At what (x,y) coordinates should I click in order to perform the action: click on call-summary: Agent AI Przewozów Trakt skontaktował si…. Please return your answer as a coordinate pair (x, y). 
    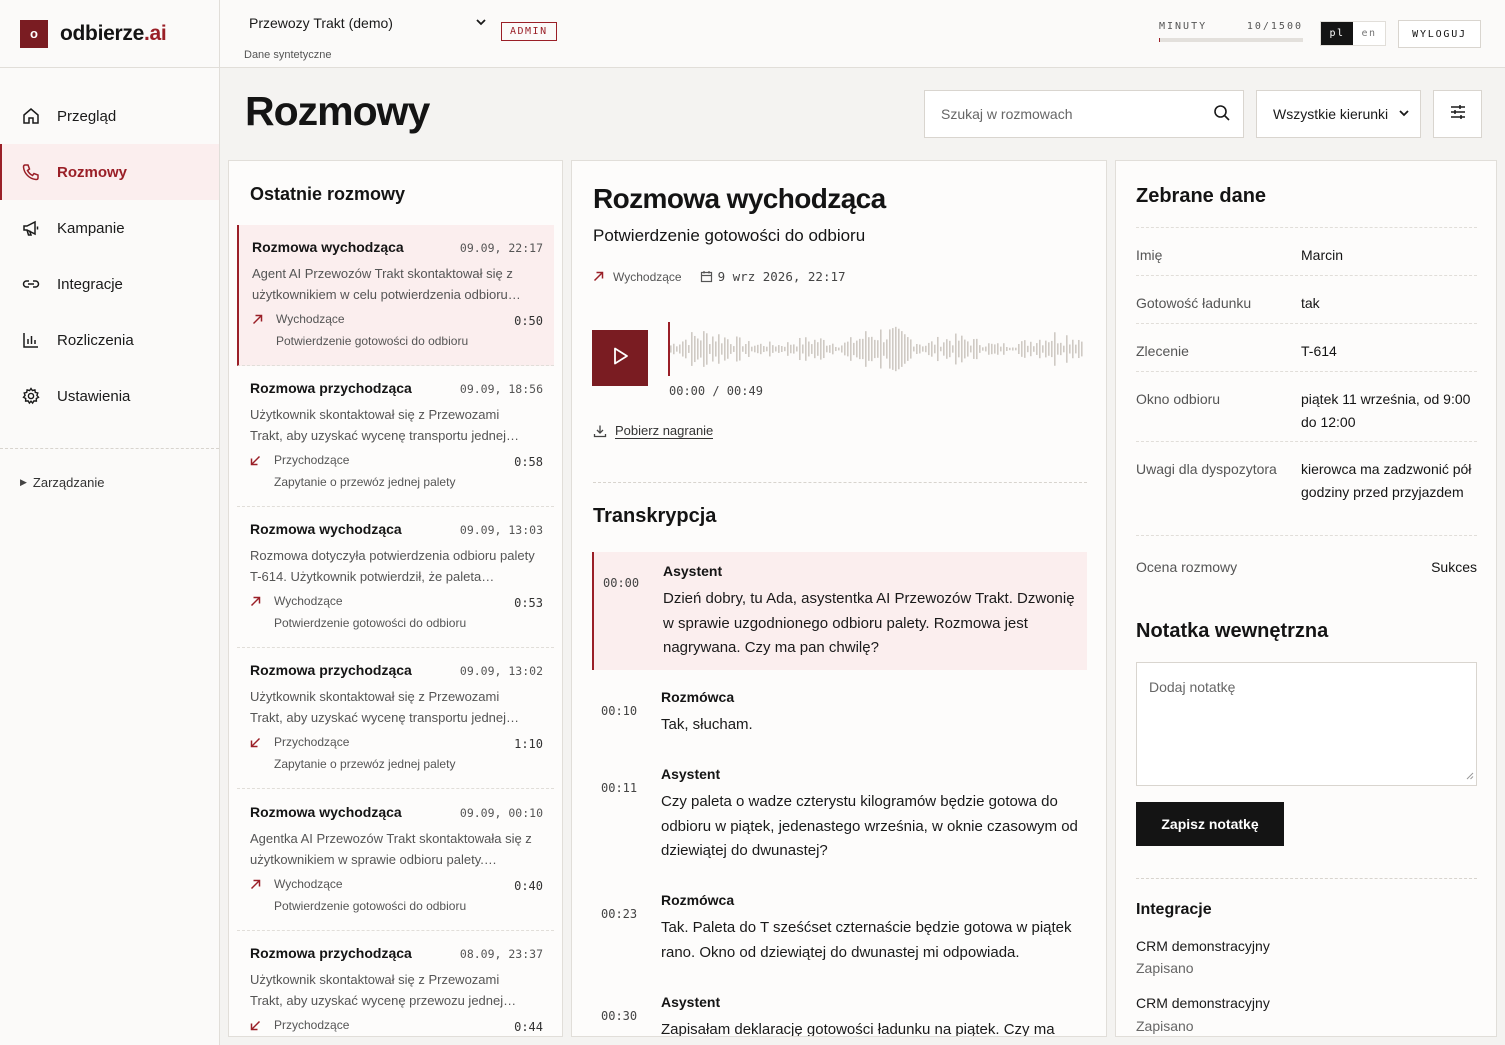
    Looking at the image, I should click on (386, 284).